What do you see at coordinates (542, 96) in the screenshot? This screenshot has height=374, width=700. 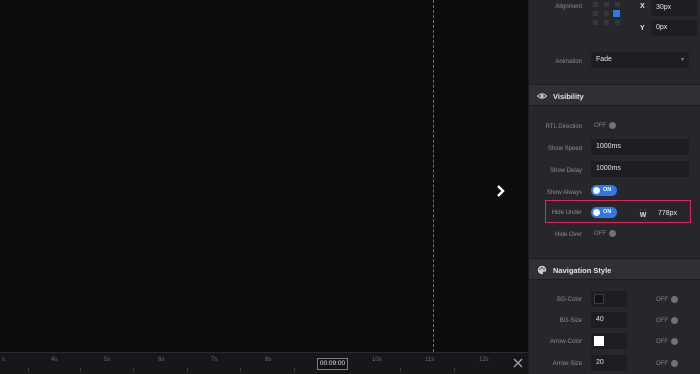 I see `eye-icon` at bounding box center [542, 96].